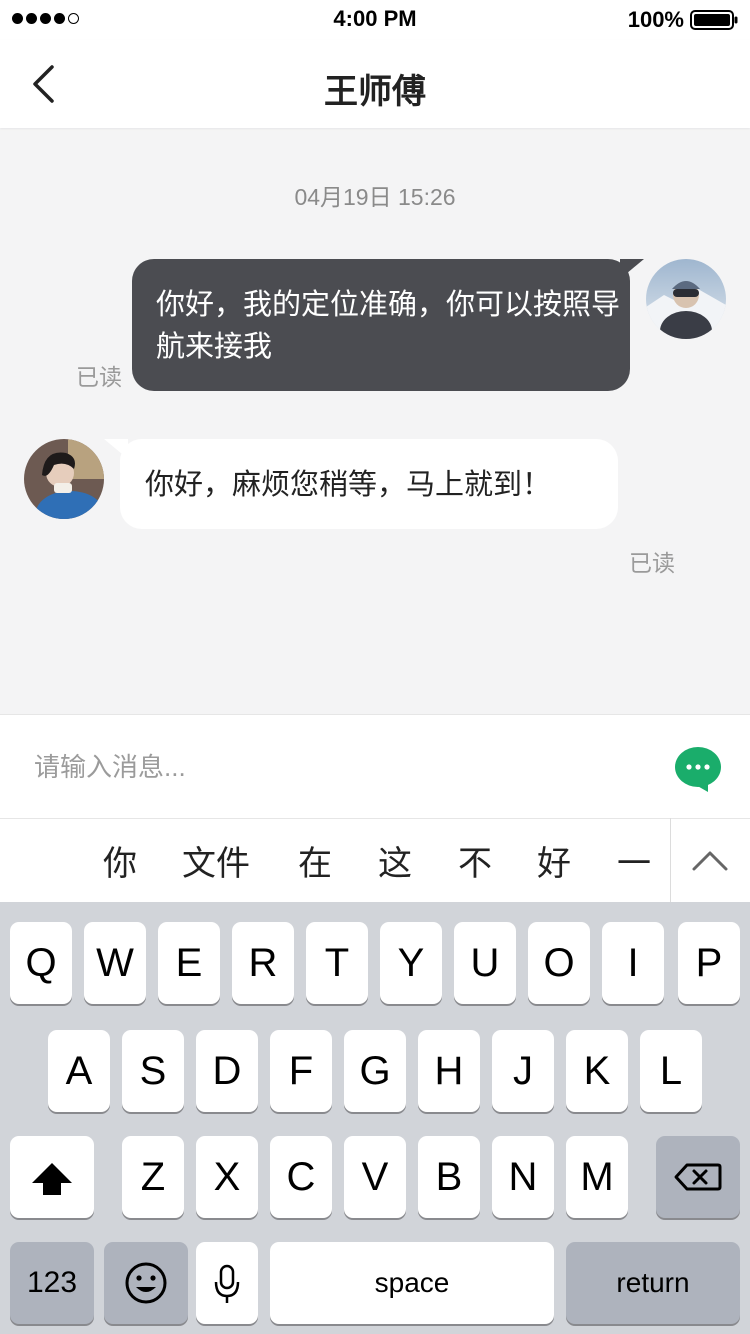 The width and height of the screenshot is (750, 1334). What do you see at coordinates (375, 1071) in the screenshot?
I see `key-g: G` at bounding box center [375, 1071].